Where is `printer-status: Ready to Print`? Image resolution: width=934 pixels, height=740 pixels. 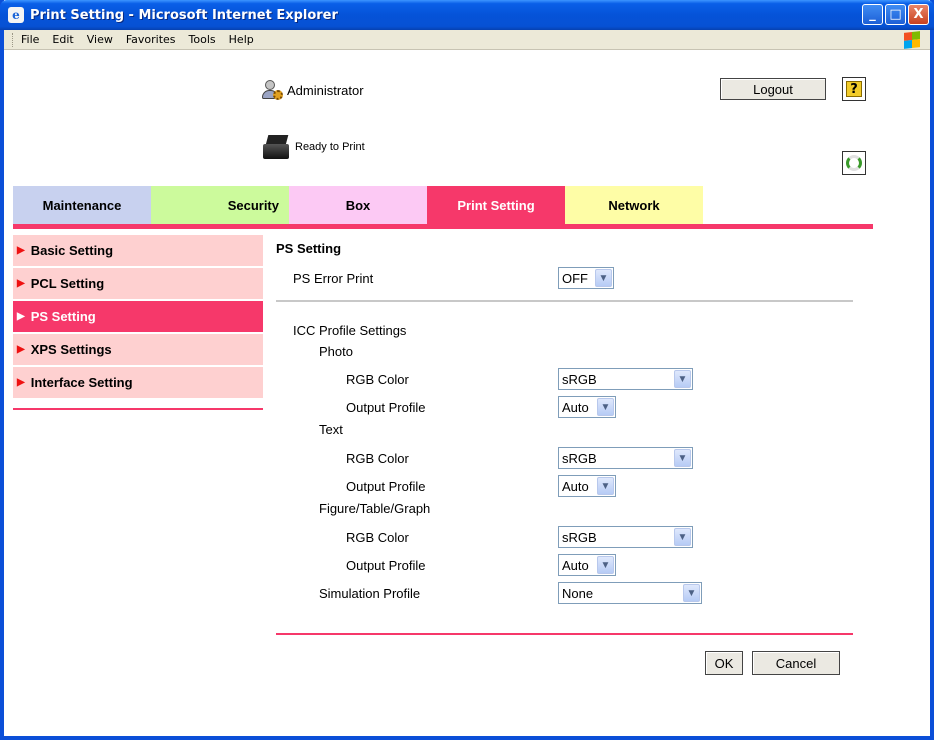
printer-status: Ready to Print is located at coordinates (313, 147).